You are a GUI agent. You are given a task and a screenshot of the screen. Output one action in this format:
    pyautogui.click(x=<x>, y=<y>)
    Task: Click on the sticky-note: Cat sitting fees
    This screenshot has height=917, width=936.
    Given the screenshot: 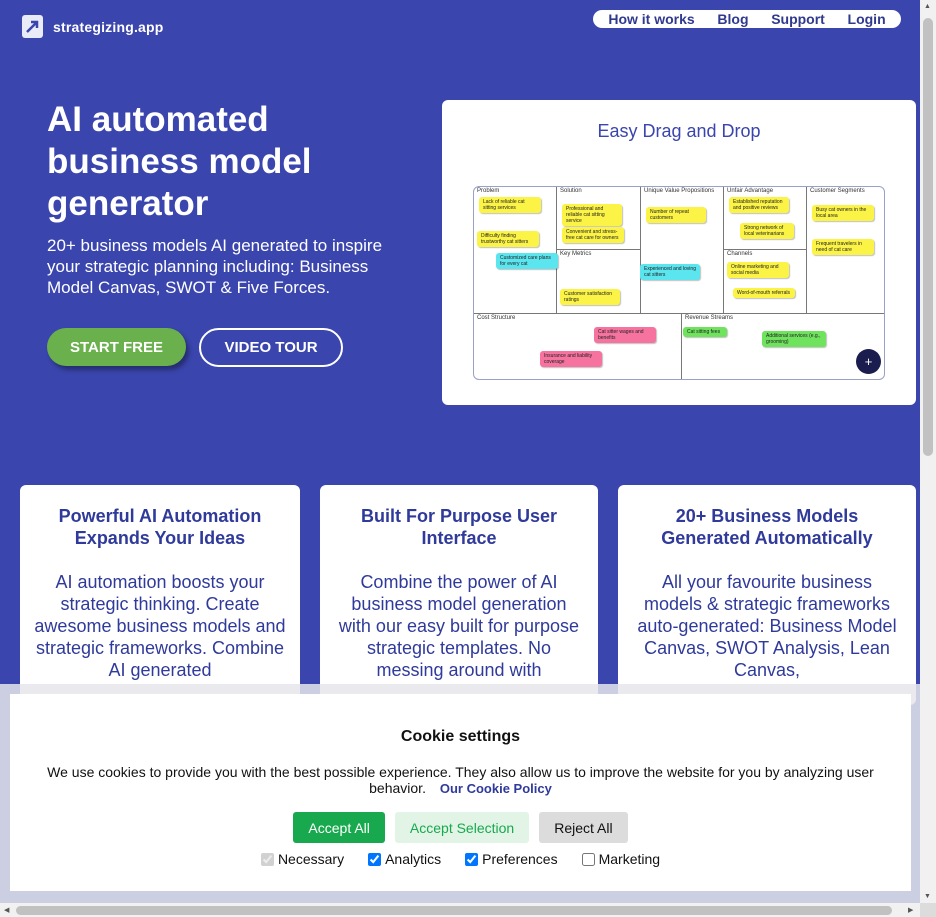 What is the action you would take?
    pyautogui.click(x=705, y=332)
    